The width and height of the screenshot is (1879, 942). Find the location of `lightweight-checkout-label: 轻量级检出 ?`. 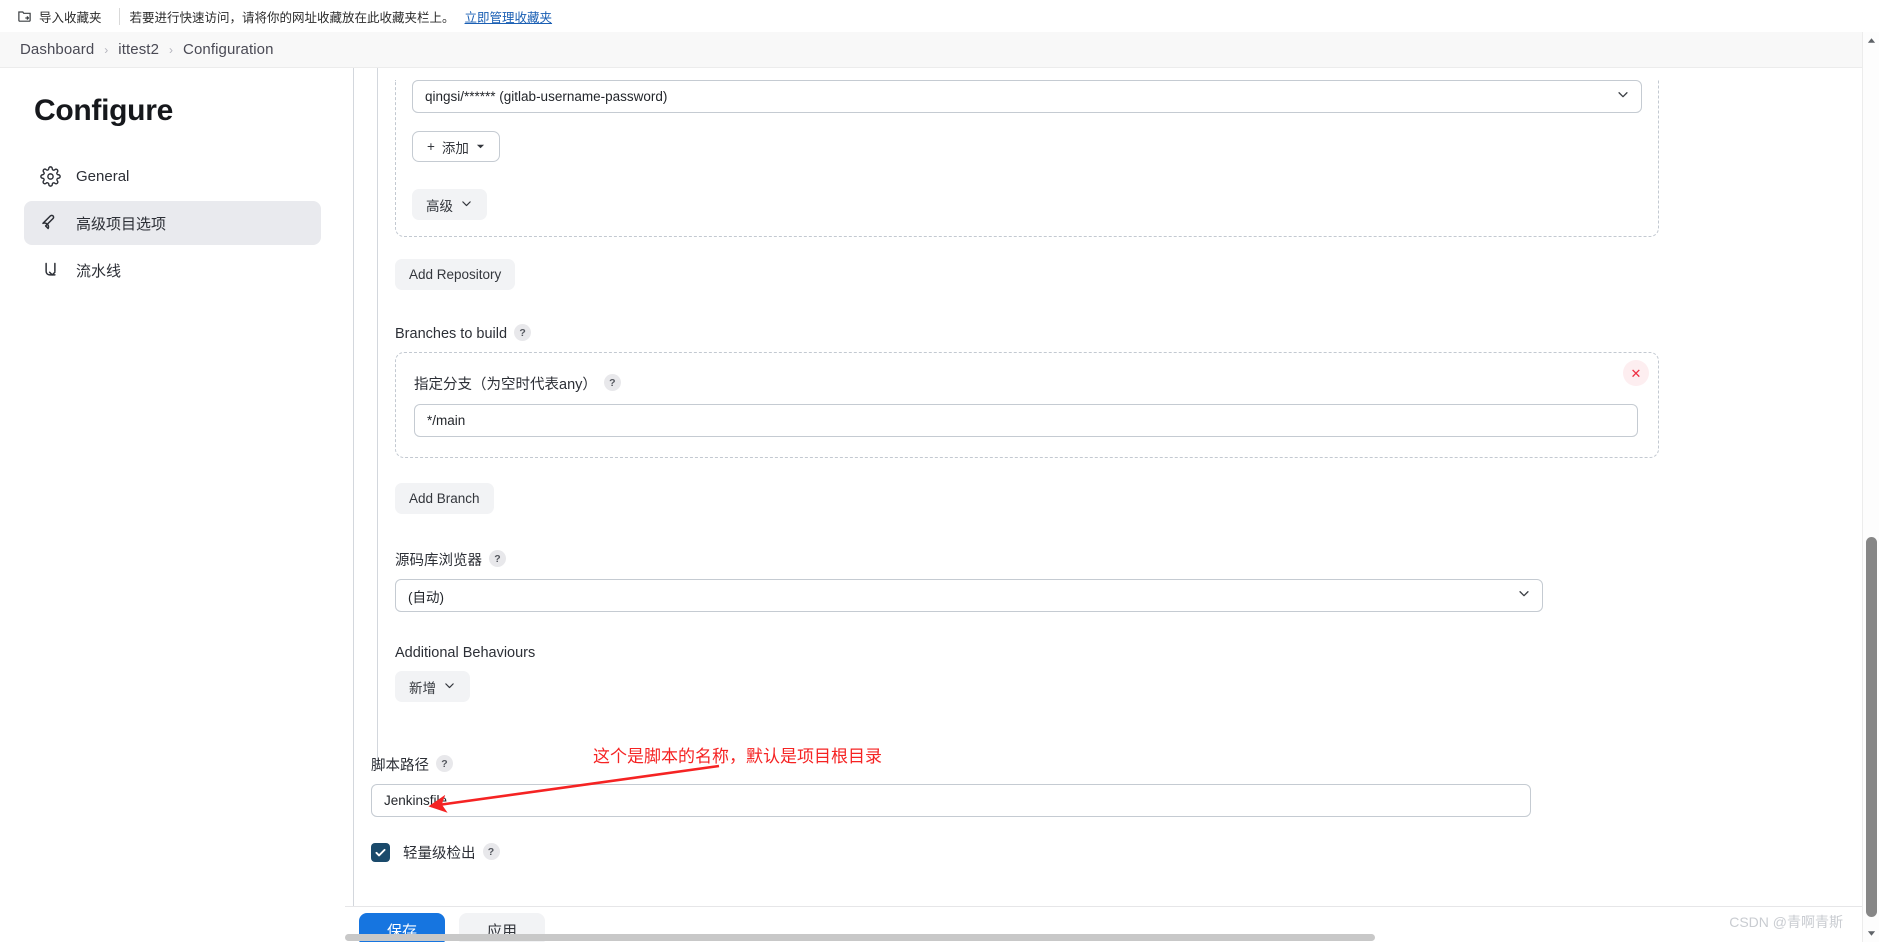

lightweight-checkout-label: 轻量级检出 ? is located at coordinates (451, 852).